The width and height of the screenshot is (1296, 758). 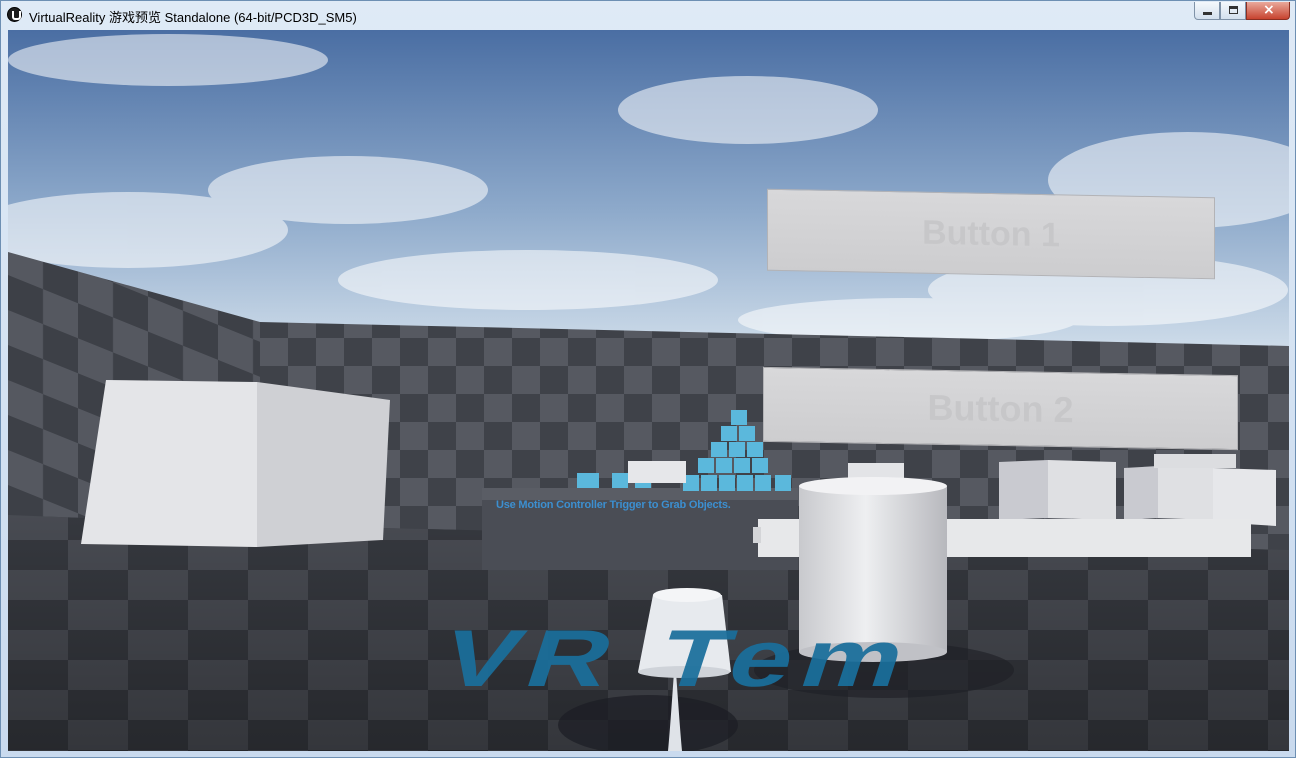 I want to click on maximize-button, so click(x=1233, y=11).